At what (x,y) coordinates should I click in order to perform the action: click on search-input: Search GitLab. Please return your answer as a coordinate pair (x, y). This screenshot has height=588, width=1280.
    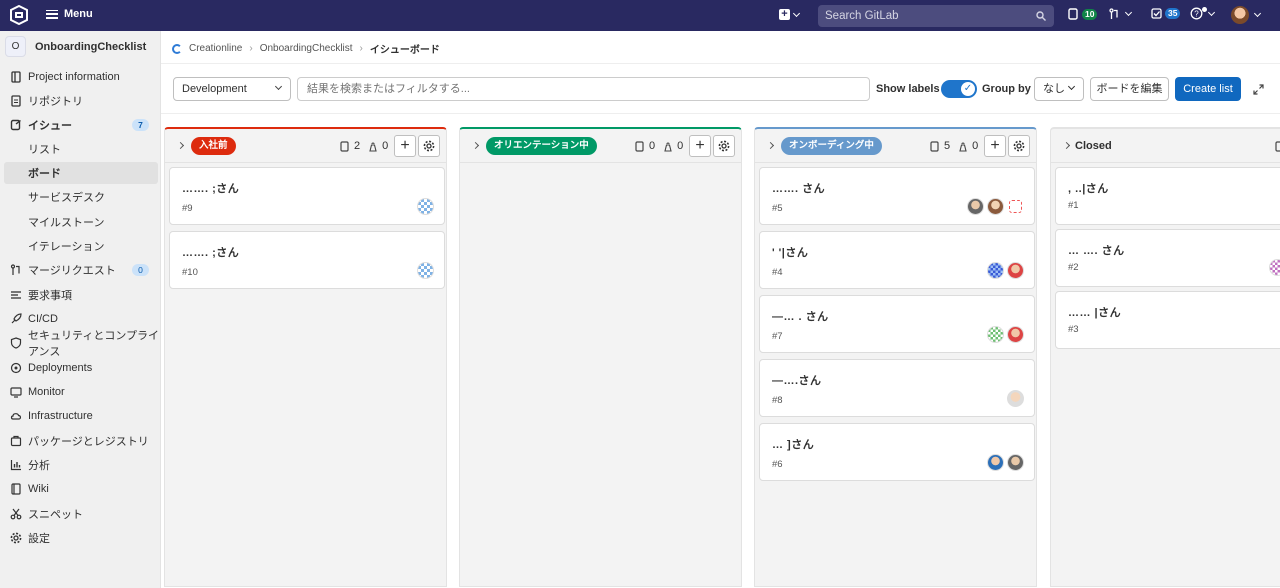
    Looking at the image, I should click on (936, 16).